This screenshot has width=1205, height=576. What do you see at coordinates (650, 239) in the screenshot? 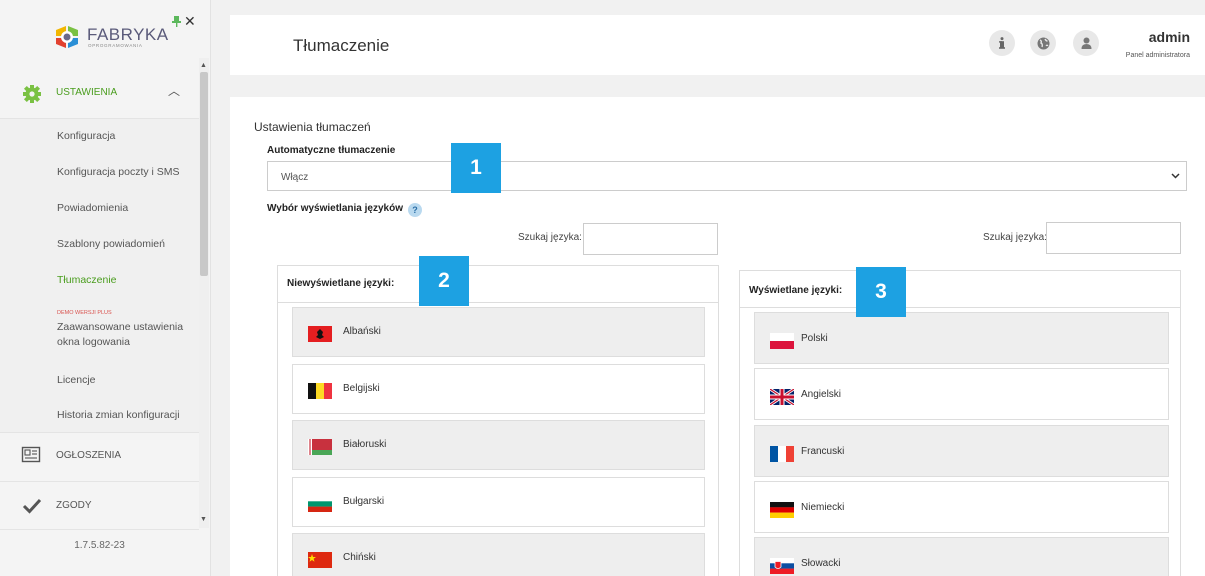
I see `search-input-hidden` at bounding box center [650, 239].